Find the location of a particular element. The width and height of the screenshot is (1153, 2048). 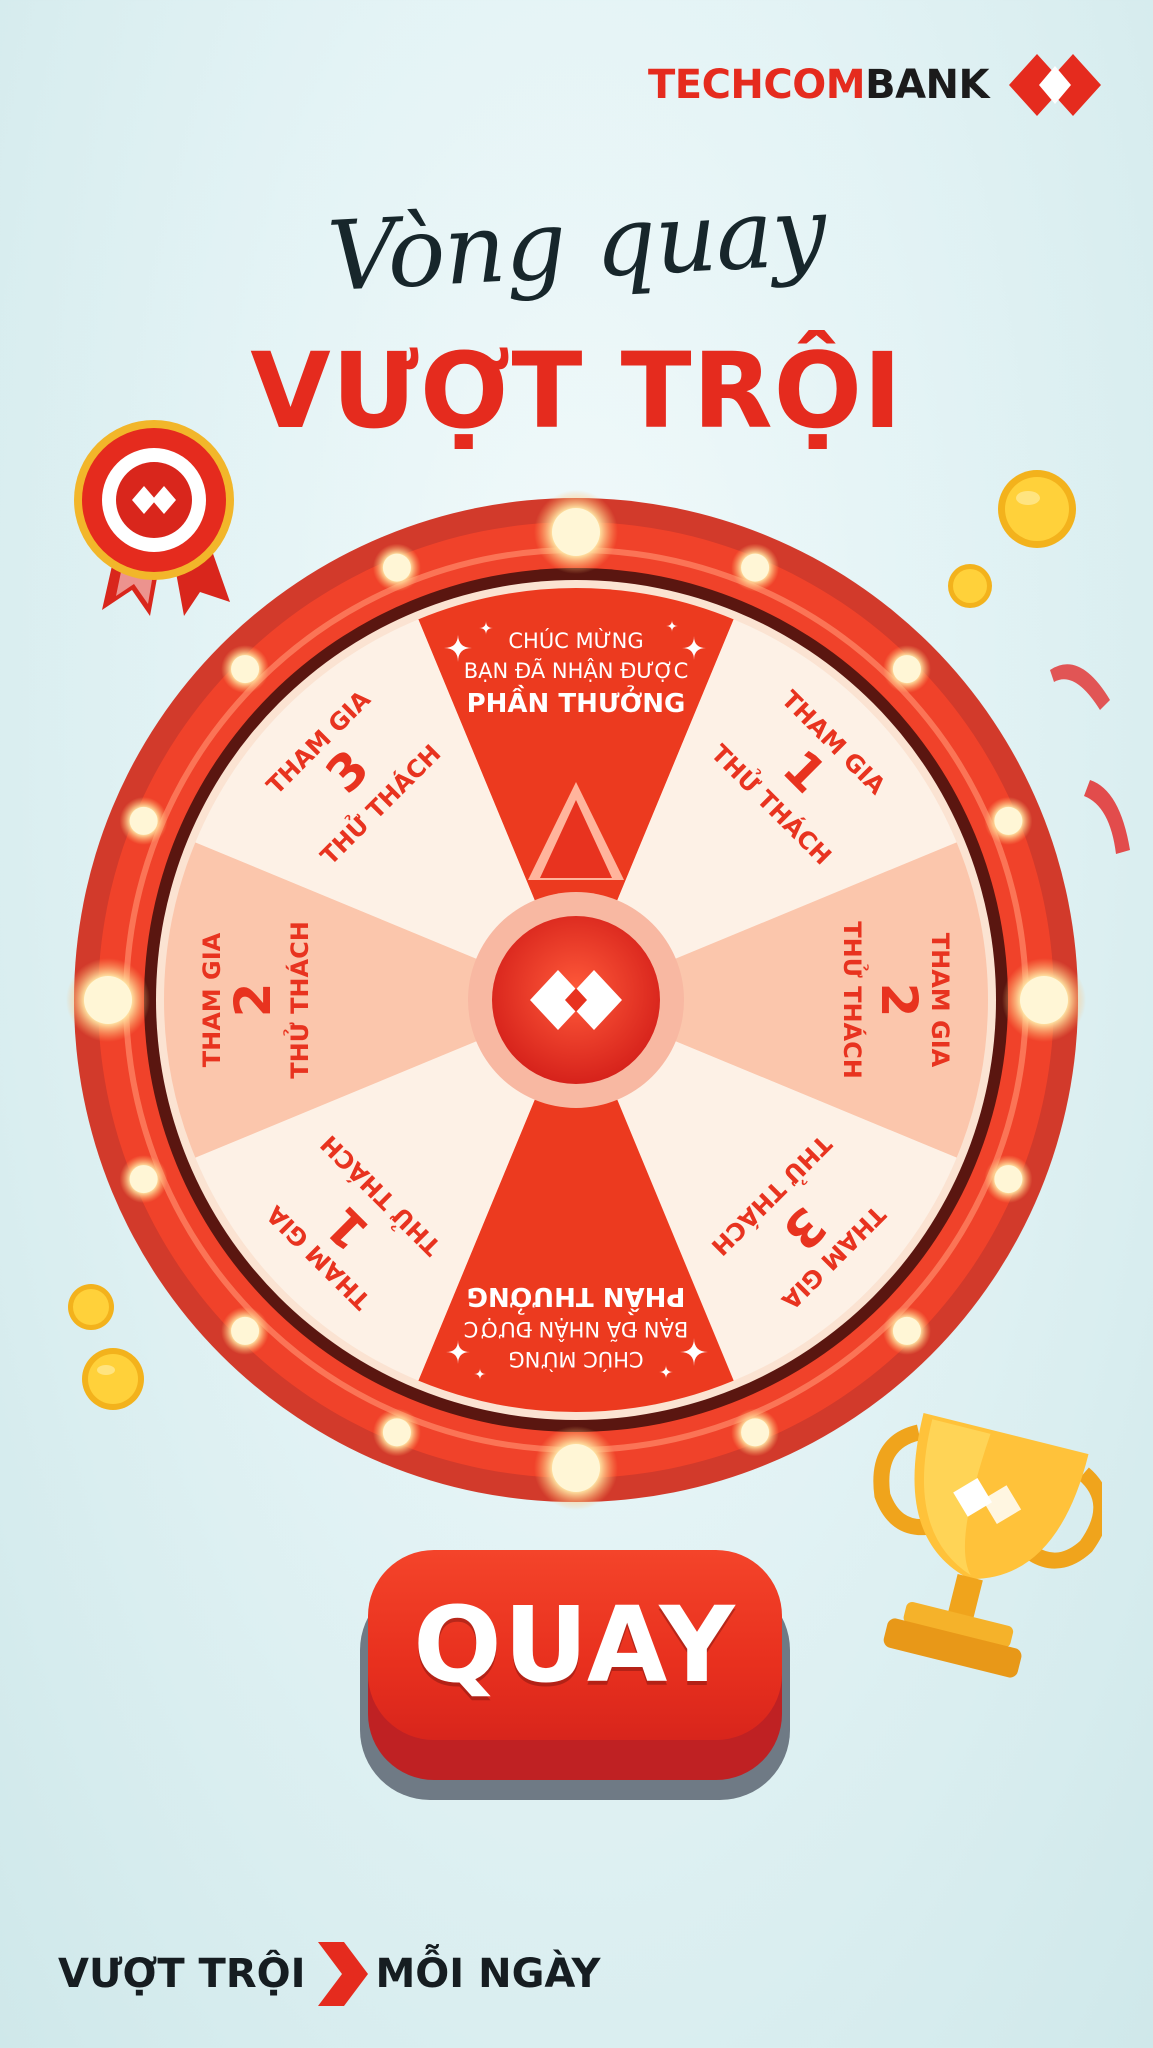

spin-button-label: QUAY is located at coordinates (575, 1645).